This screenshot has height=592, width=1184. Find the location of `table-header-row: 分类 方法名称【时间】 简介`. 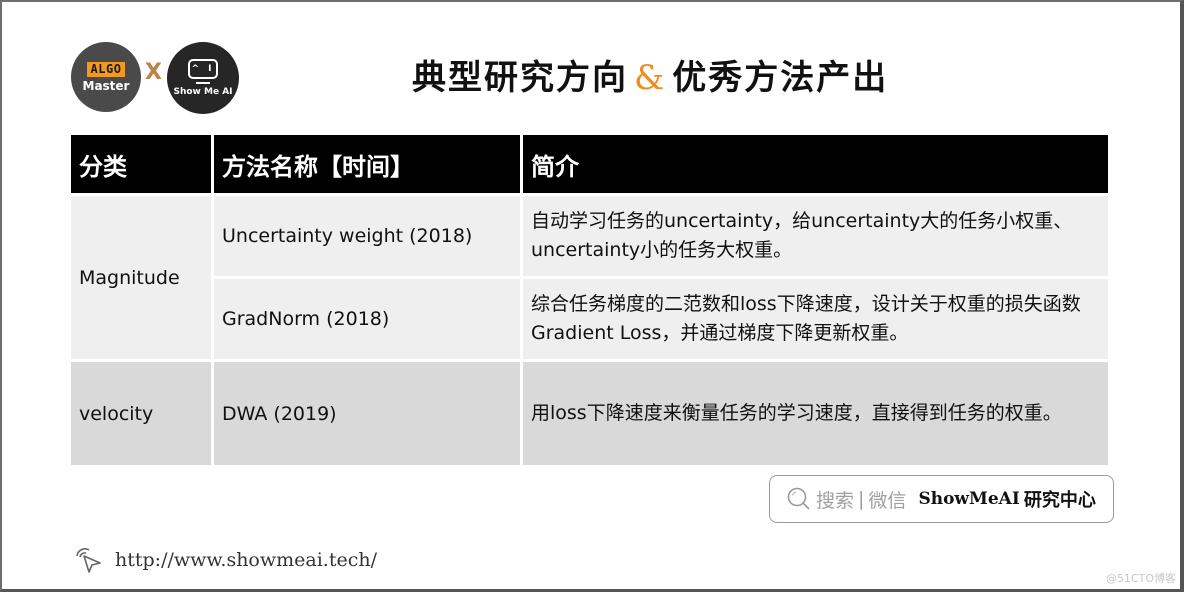

table-header-row: 分类 方法名称【时间】 简介 is located at coordinates (589, 164).